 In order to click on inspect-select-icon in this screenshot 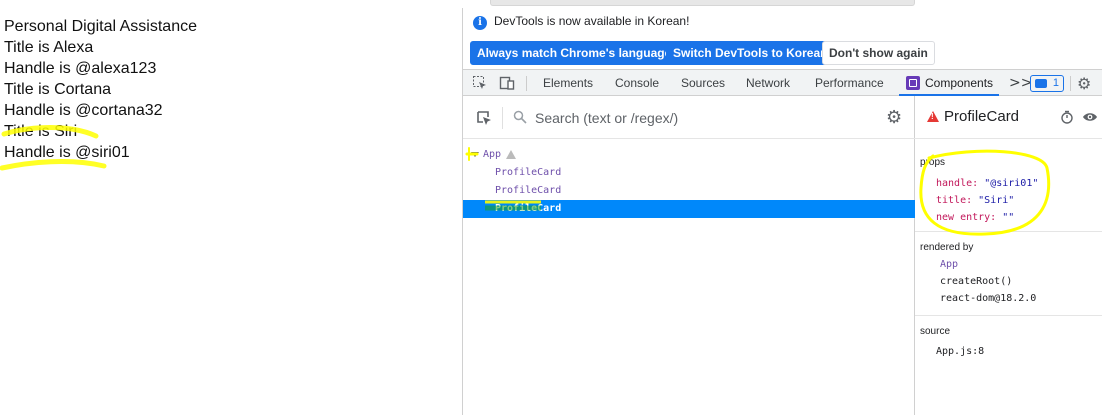, I will do `click(484, 118)`.